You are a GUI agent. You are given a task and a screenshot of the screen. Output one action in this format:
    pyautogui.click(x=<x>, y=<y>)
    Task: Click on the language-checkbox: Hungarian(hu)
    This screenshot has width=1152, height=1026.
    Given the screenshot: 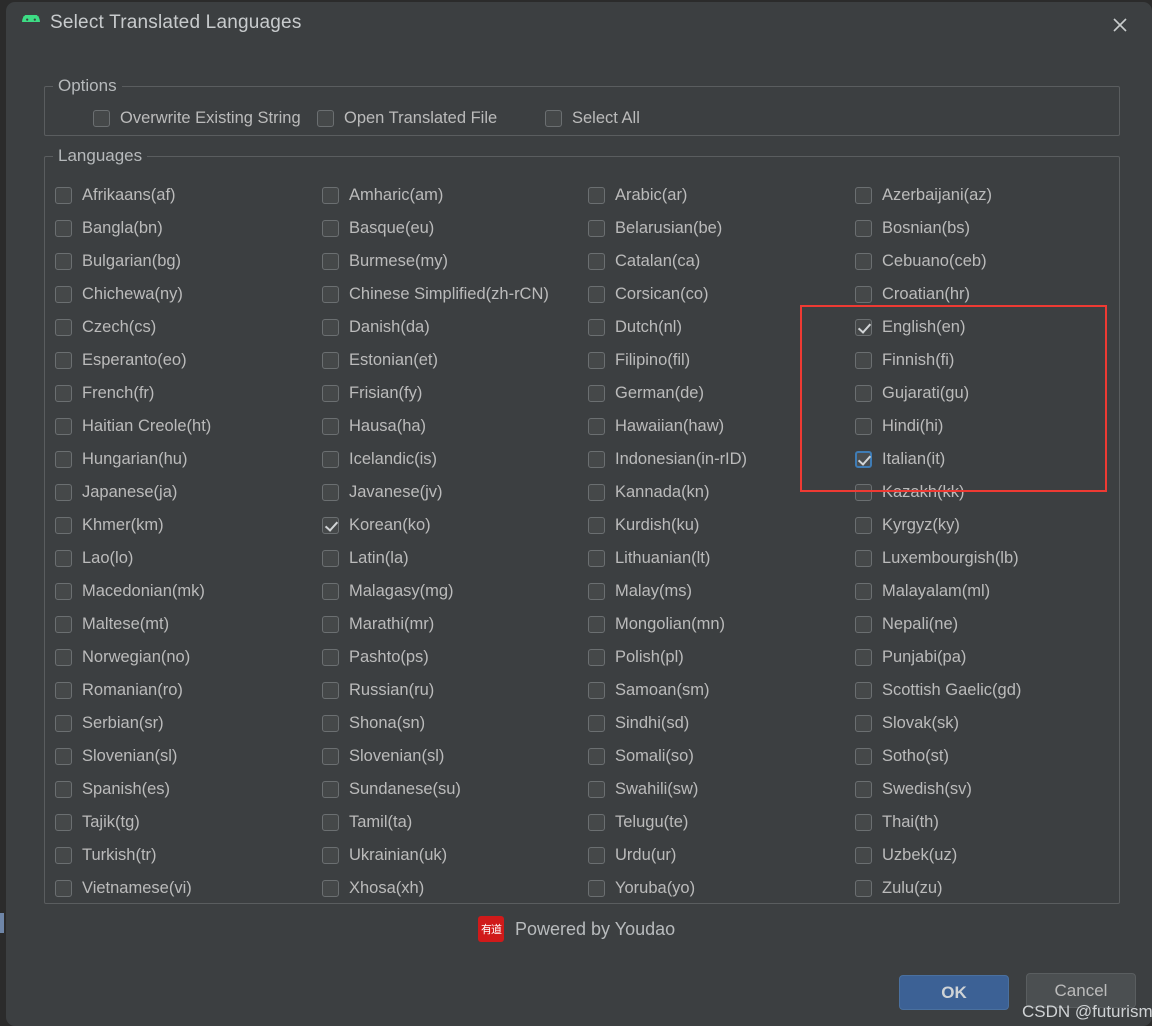 What is the action you would take?
    pyautogui.click(x=121, y=459)
    